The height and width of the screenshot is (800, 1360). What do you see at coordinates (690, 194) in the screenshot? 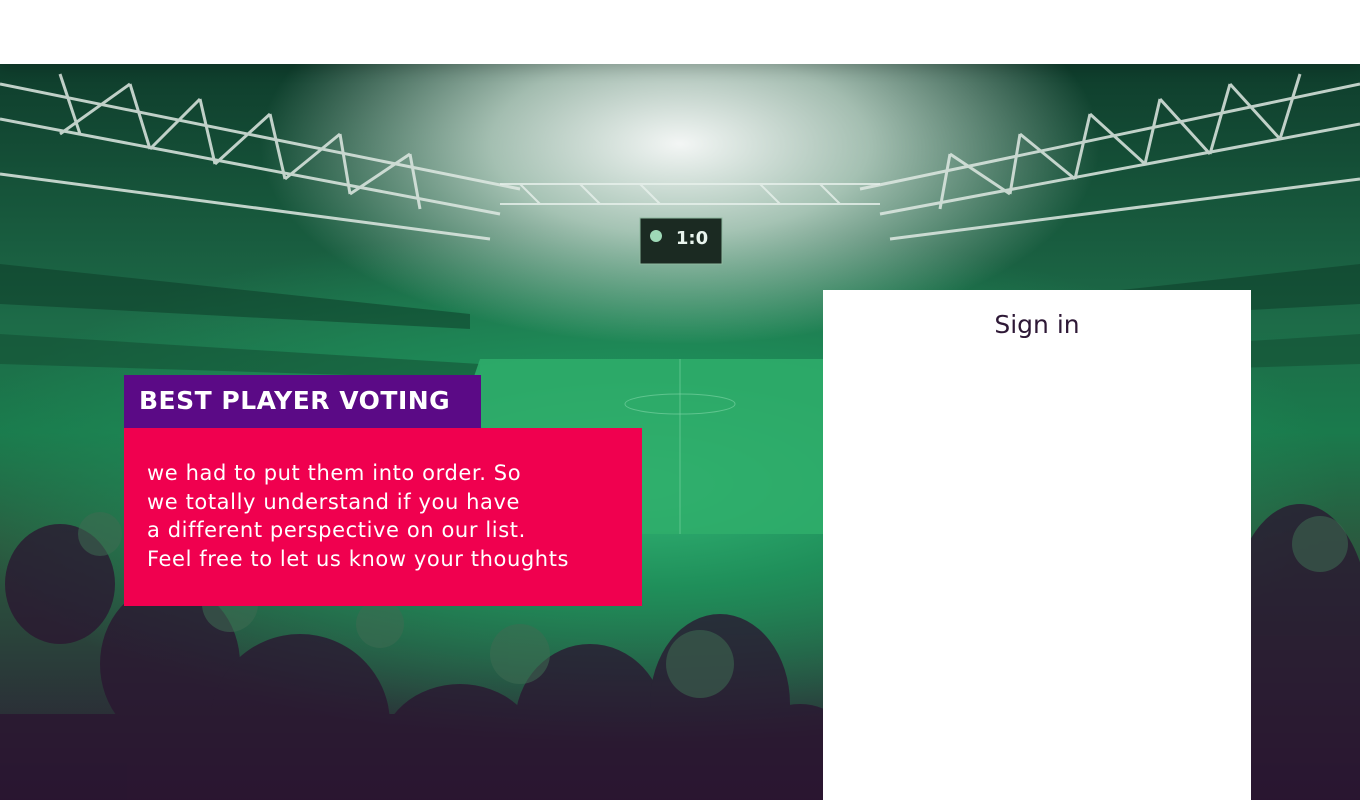
I see `roof-truss-far` at bounding box center [690, 194].